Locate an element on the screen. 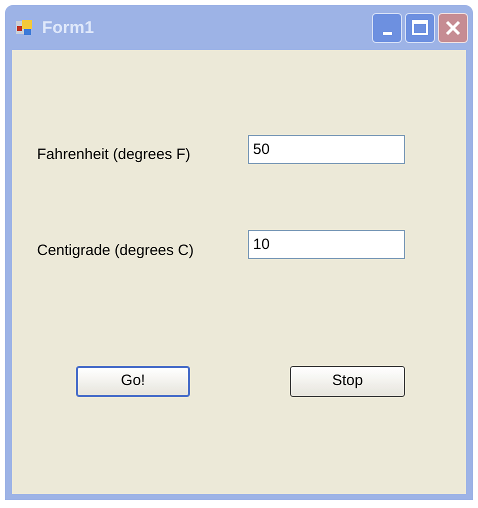  maximize-button is located at coordinates (420, 27).